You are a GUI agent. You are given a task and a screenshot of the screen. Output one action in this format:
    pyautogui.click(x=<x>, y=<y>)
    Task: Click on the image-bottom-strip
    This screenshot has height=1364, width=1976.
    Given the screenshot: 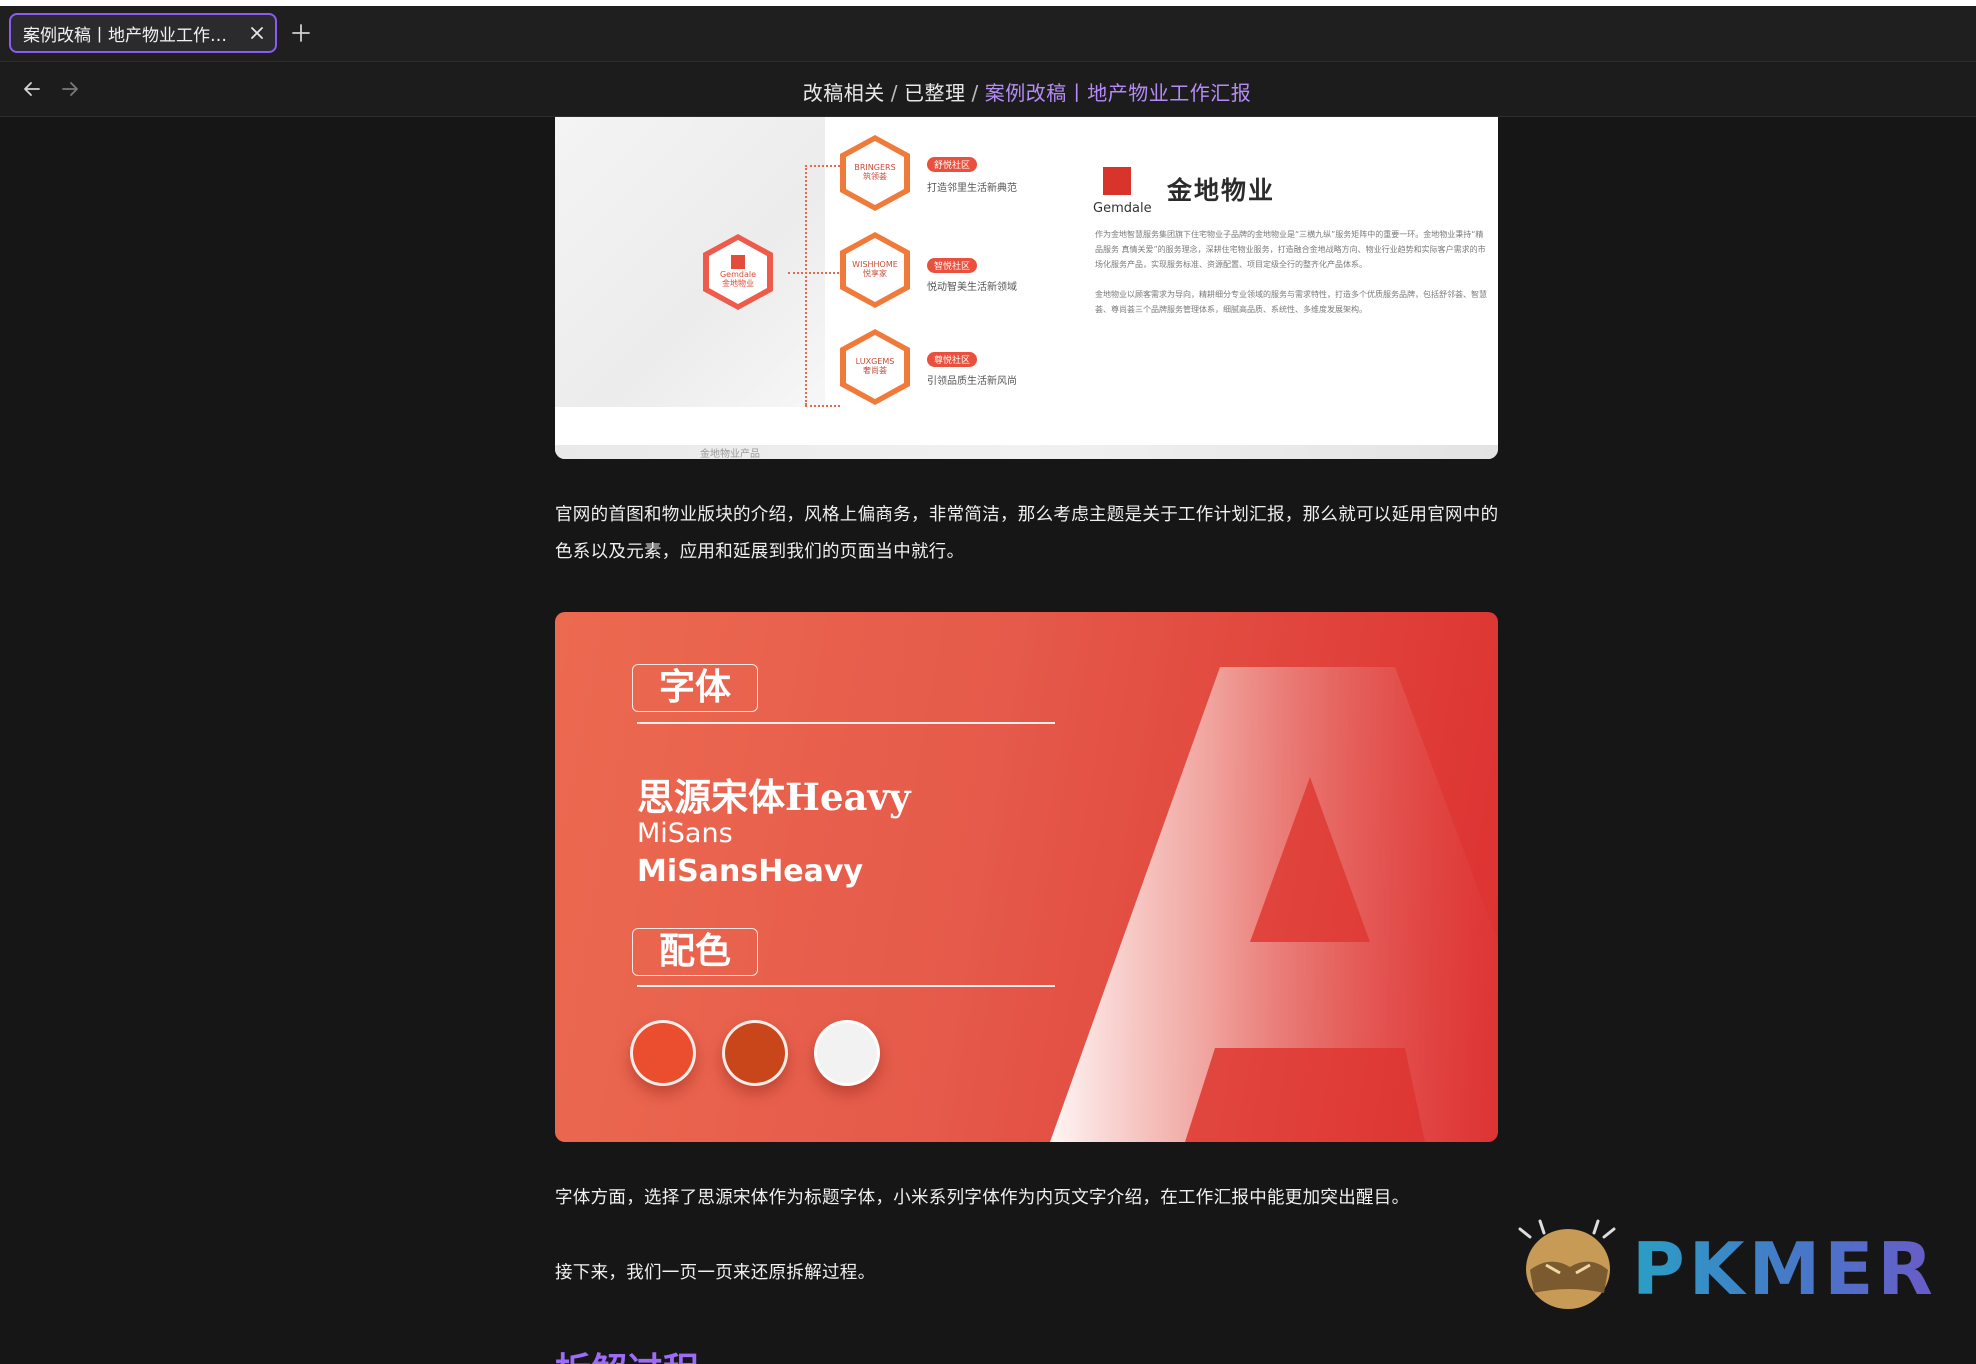 What is the action you would take?
    pyautogui.click(x=1026, y=452)
    